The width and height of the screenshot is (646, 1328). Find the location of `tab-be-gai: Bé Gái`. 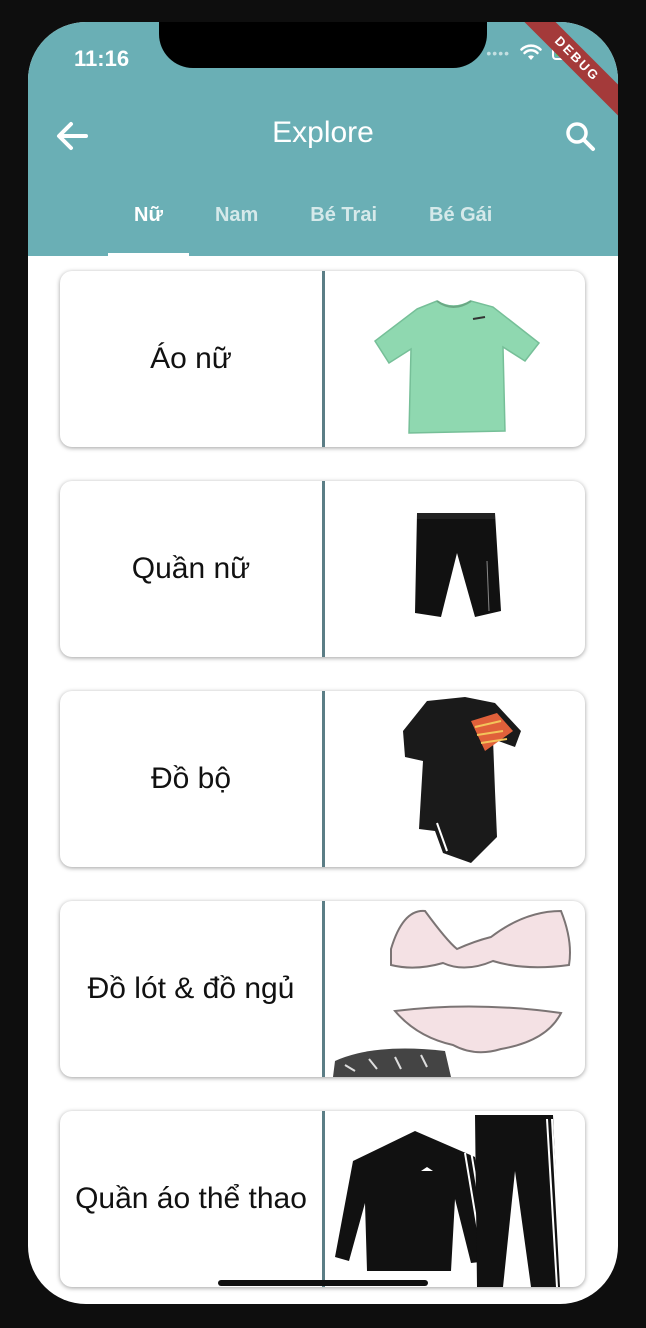

tab-be-gai: Bé Gái is located at coordinates (460, 227).